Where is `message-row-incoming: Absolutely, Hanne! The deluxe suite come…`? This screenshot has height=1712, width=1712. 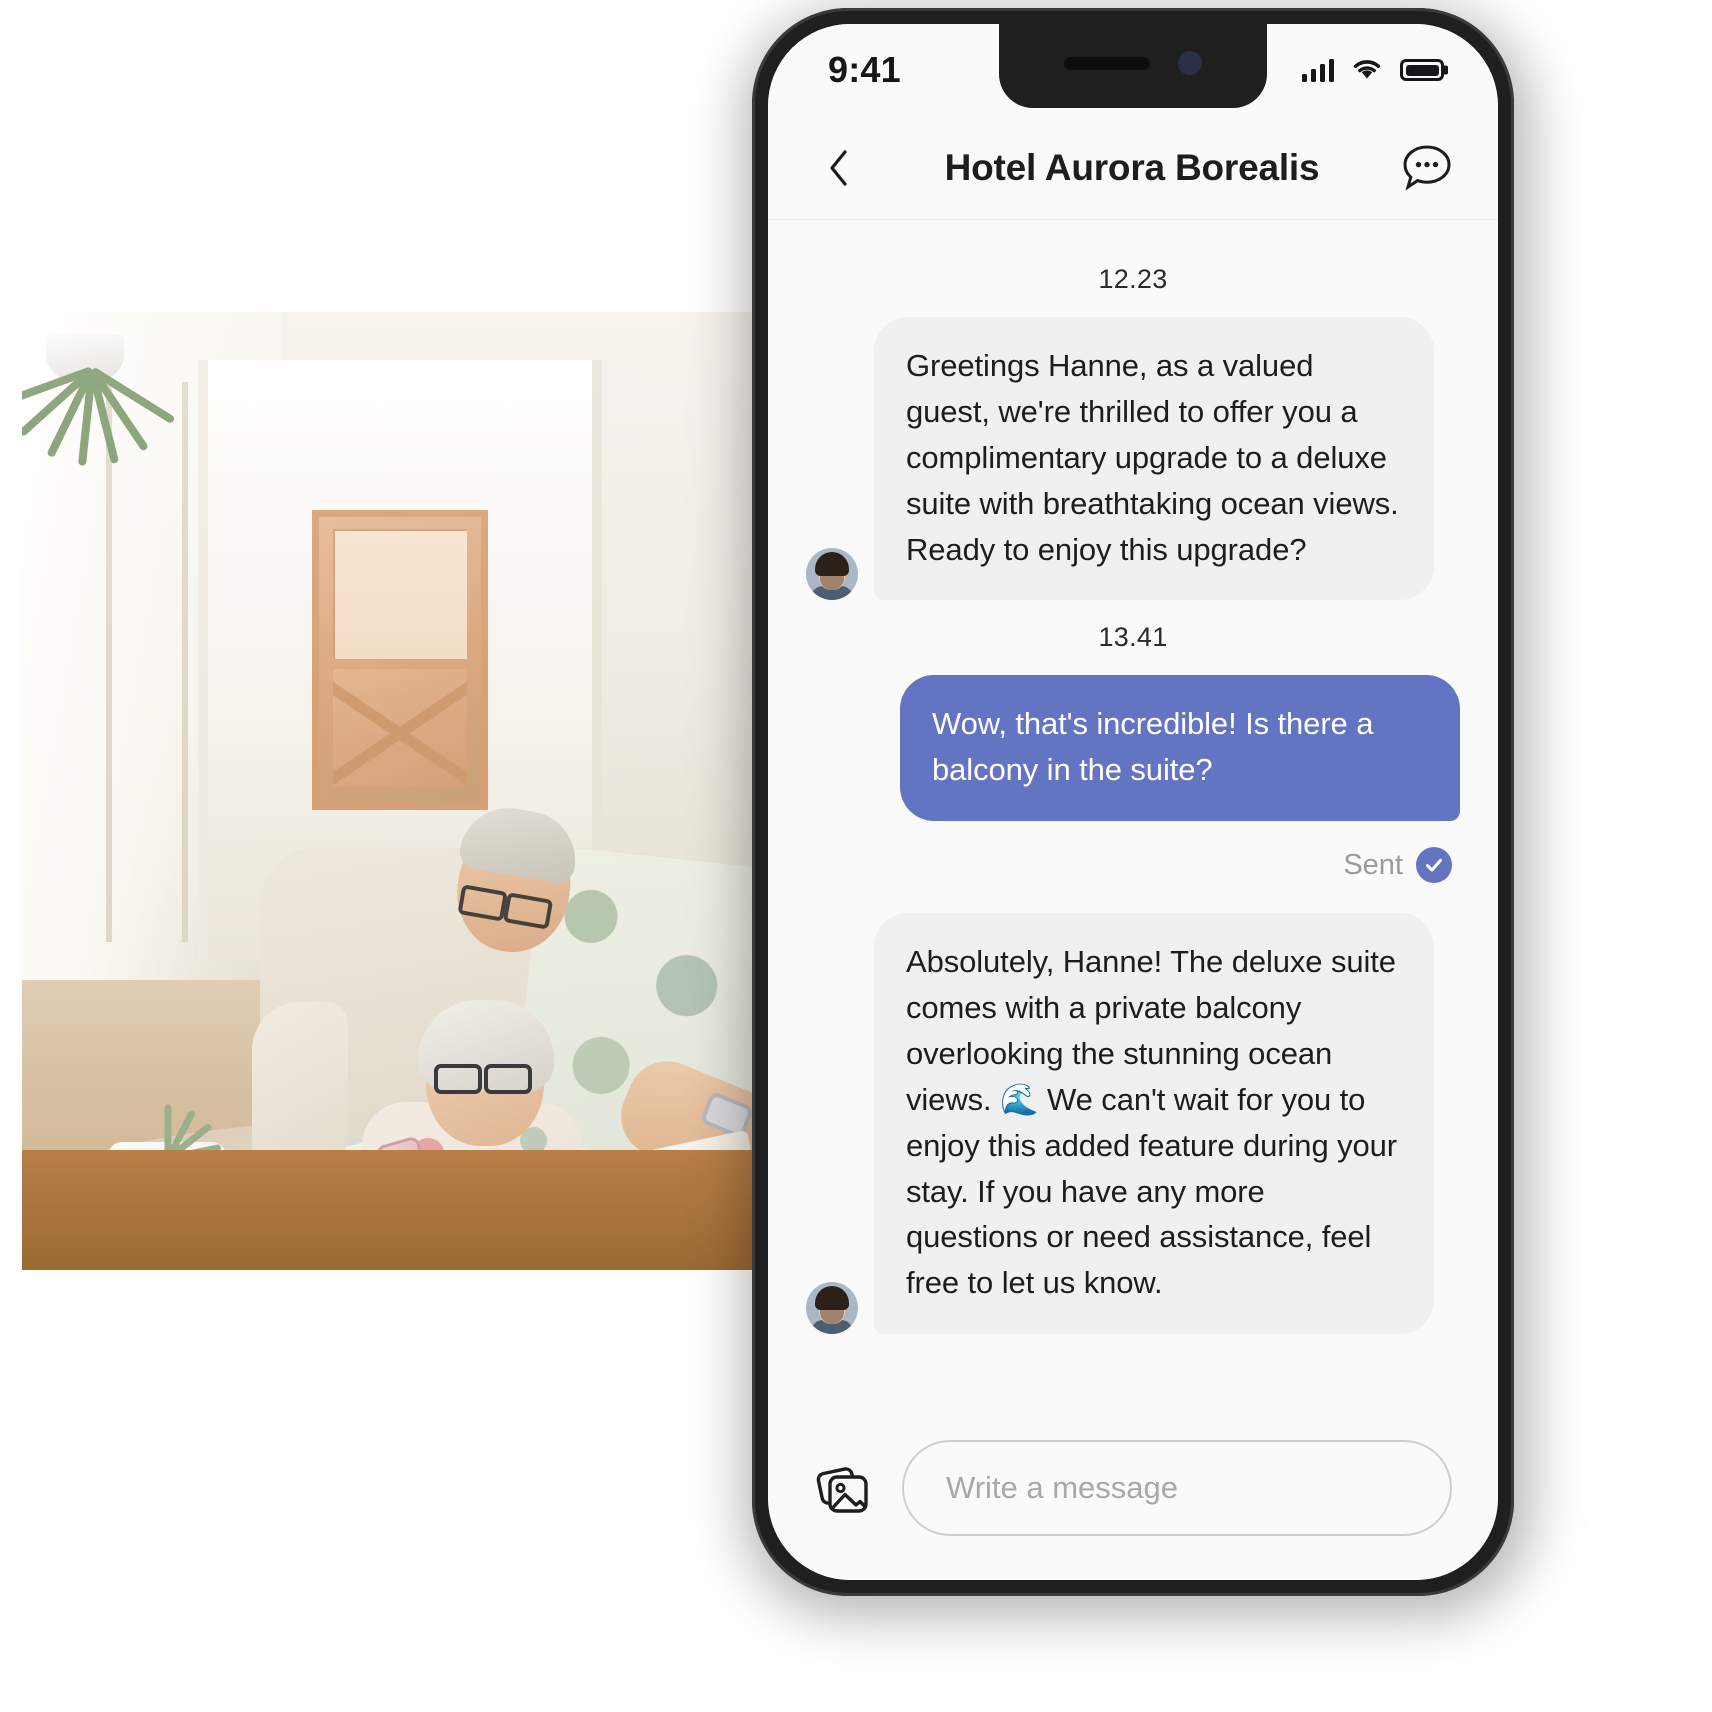 message-row-incoming: Absolutely, Hanne! The deluxe suite come… is located at coordinates (1133, 1124).